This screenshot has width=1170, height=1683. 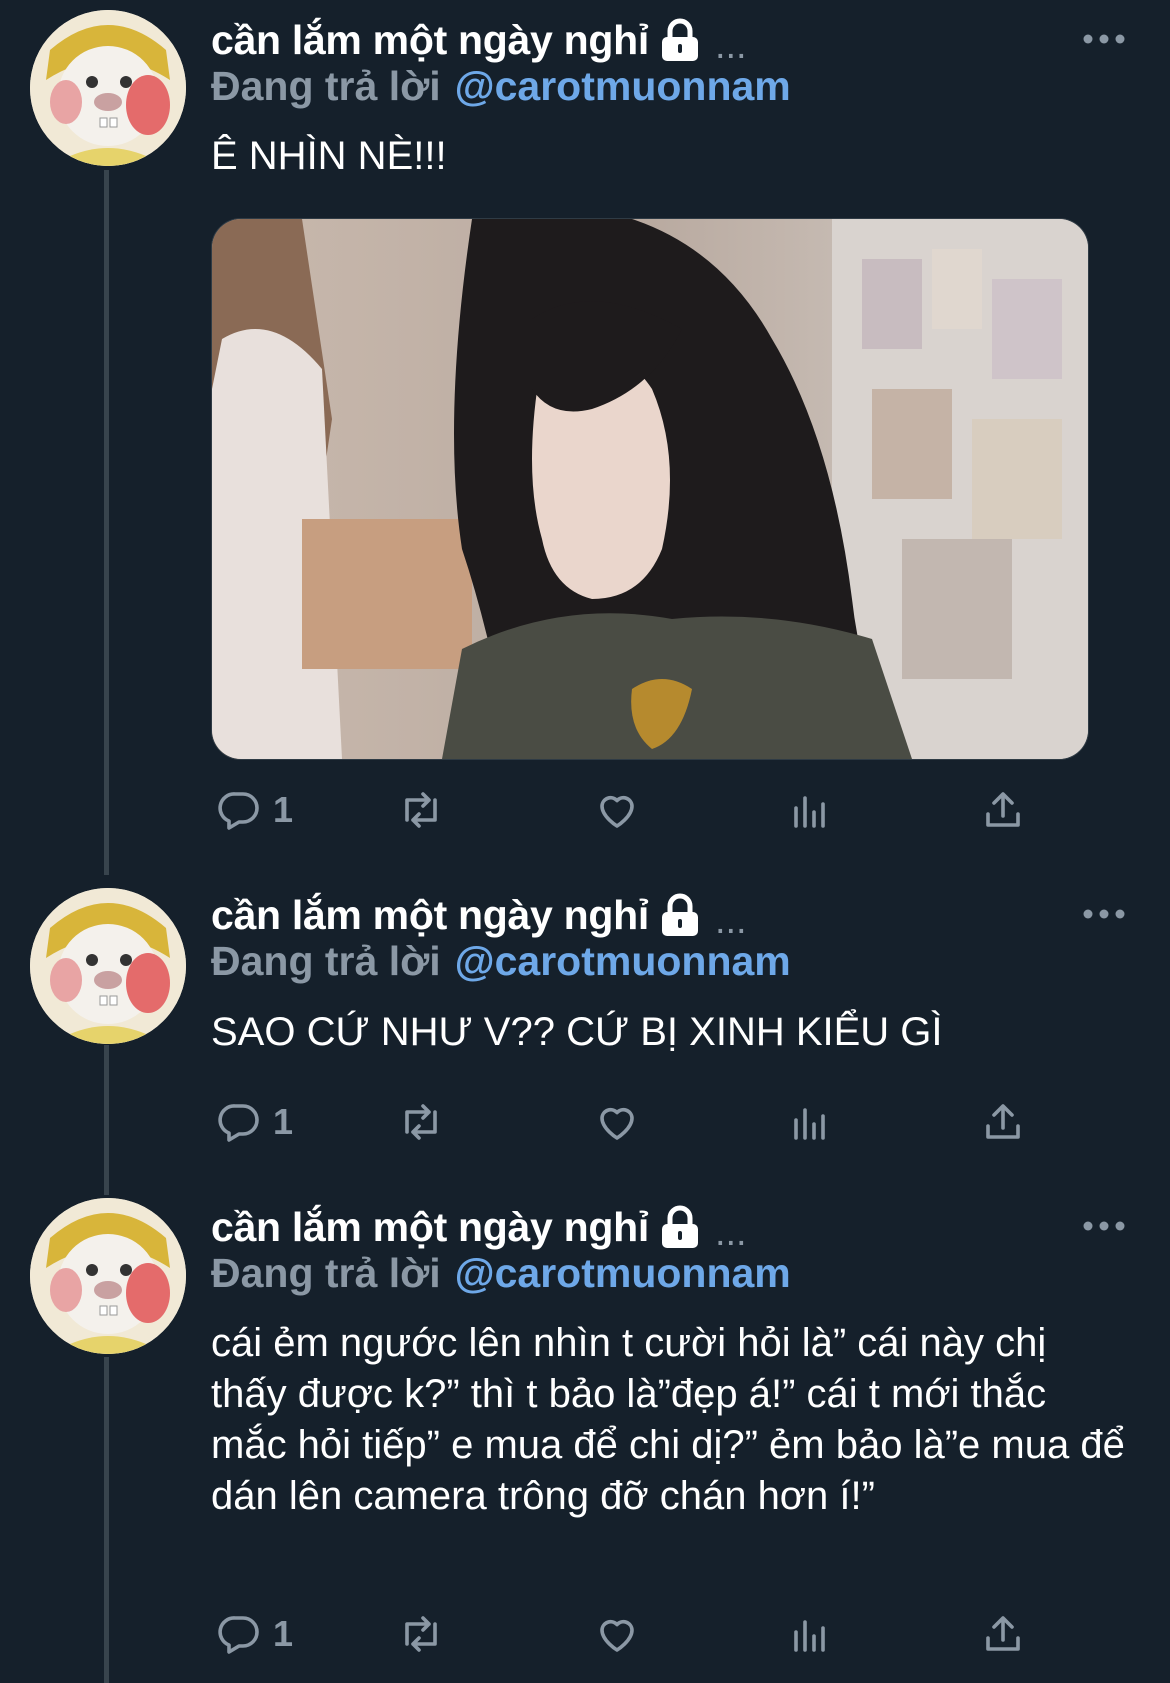 What do you see at coordinates (329, 156) in the screenshot?
I see `tweet-text: Ê NHÌN NÈ!!!` at bounding box center [329, 156].